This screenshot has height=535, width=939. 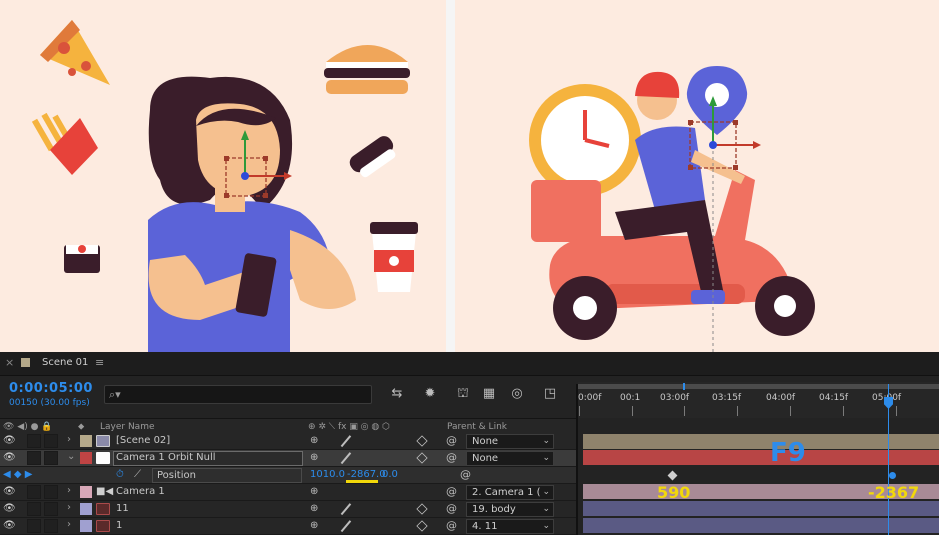 I want to click on current-time-display: 0:00:05:00, so click(x=51, y=388).